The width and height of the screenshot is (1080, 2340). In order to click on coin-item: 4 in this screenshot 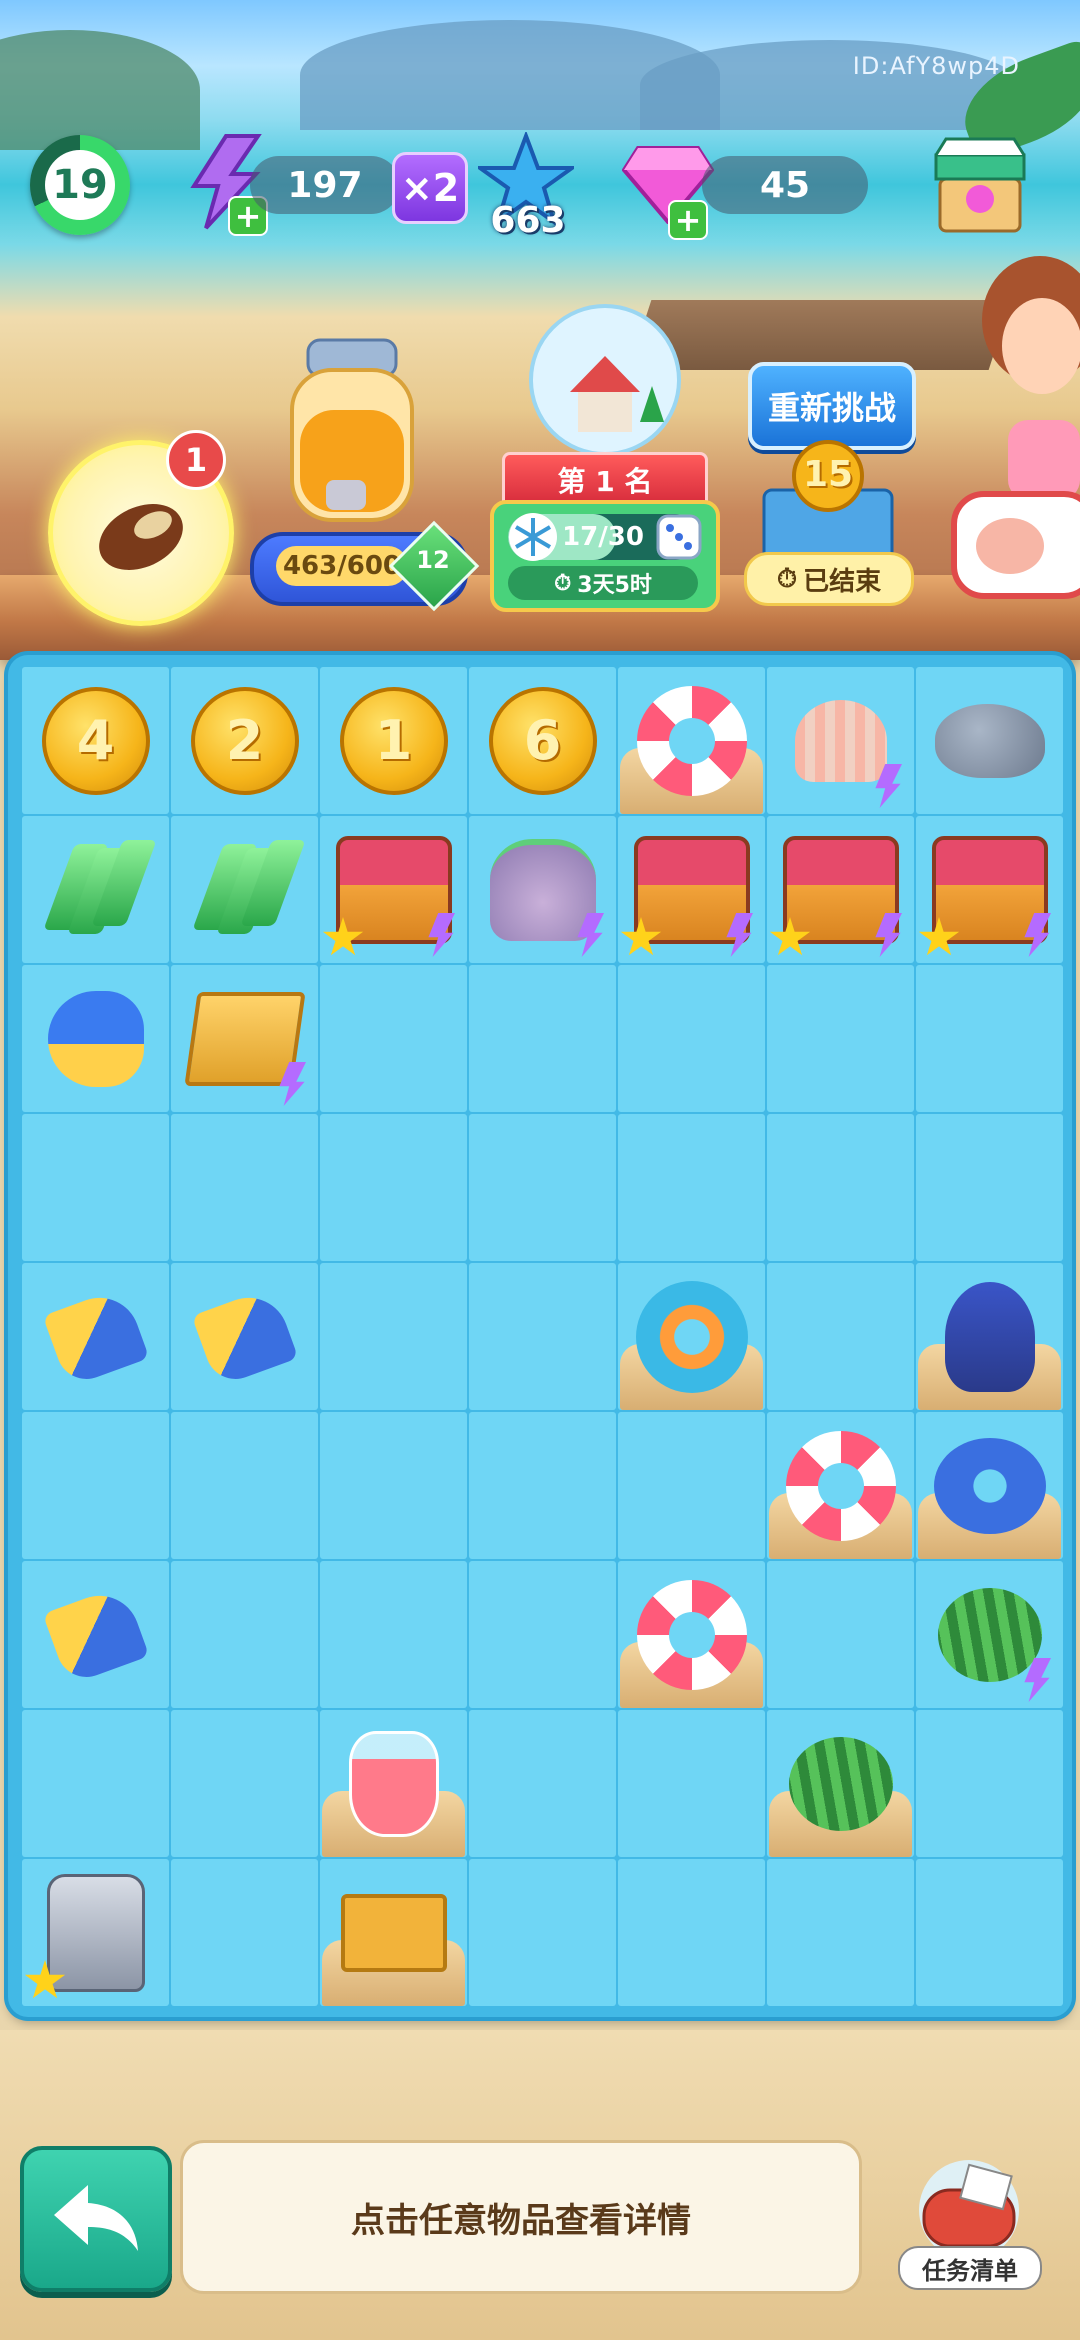, I will do `click(95, 740)`.